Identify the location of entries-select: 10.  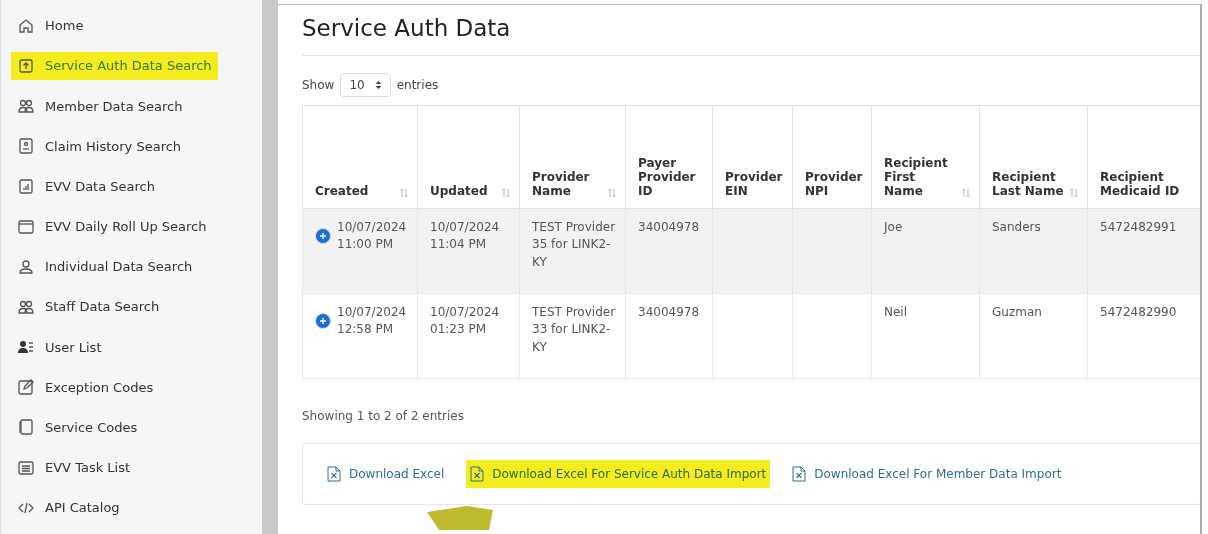
(365, 85).